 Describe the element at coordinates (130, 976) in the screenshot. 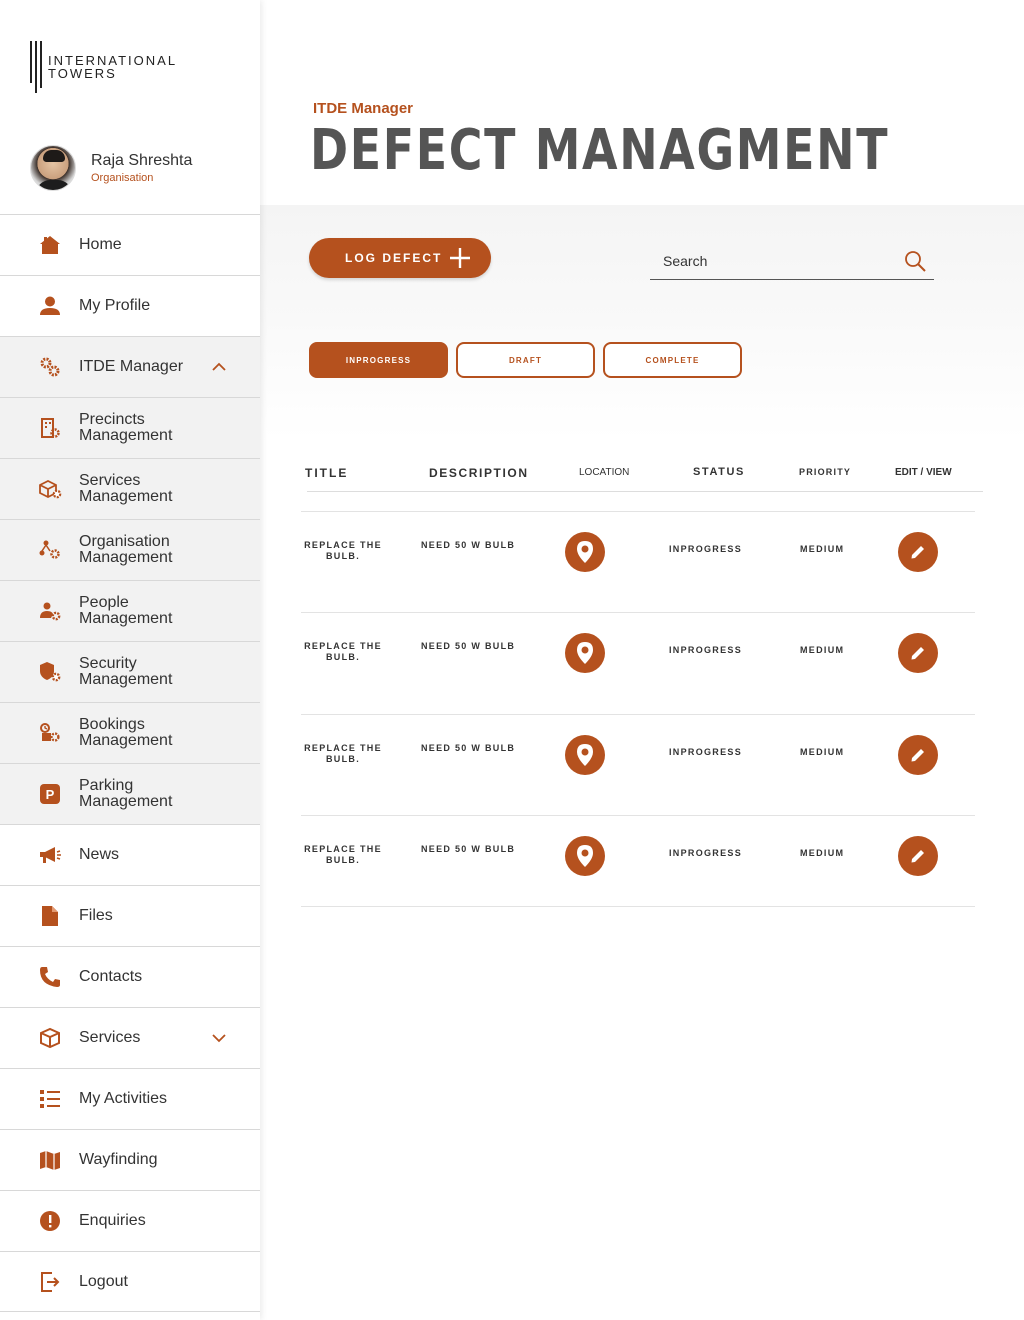

I see `sidebar-item-contacts: Contacts` at that location.